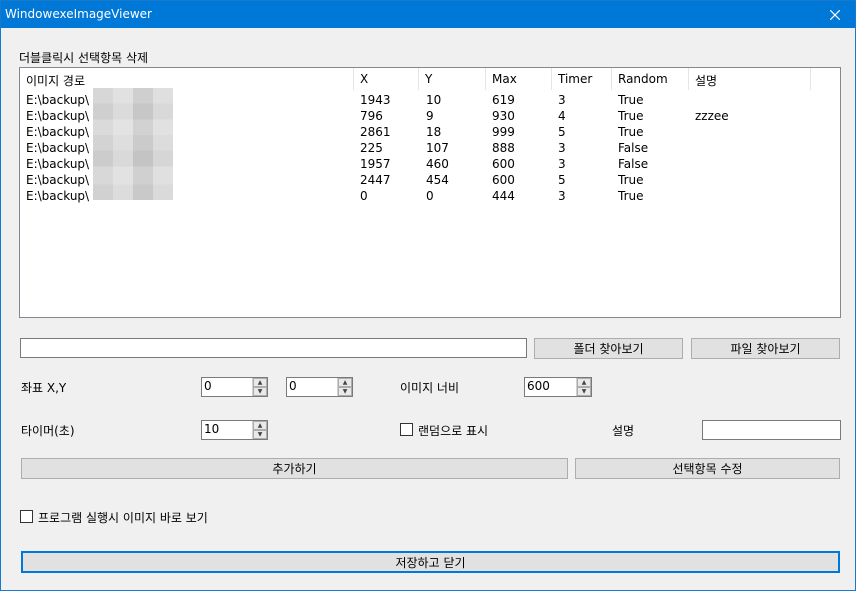 This screenshot has height=591, width=856. Describe the element at coordinates (234, 430) in the screenshot. I see `timer-stepper: 10 ▲ ▼` at that location.